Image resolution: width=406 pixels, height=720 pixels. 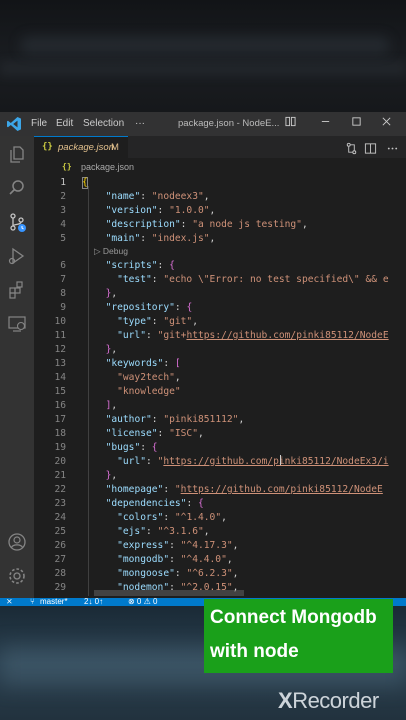 I want to click on line-number: 10, so click(x=60, y=321).